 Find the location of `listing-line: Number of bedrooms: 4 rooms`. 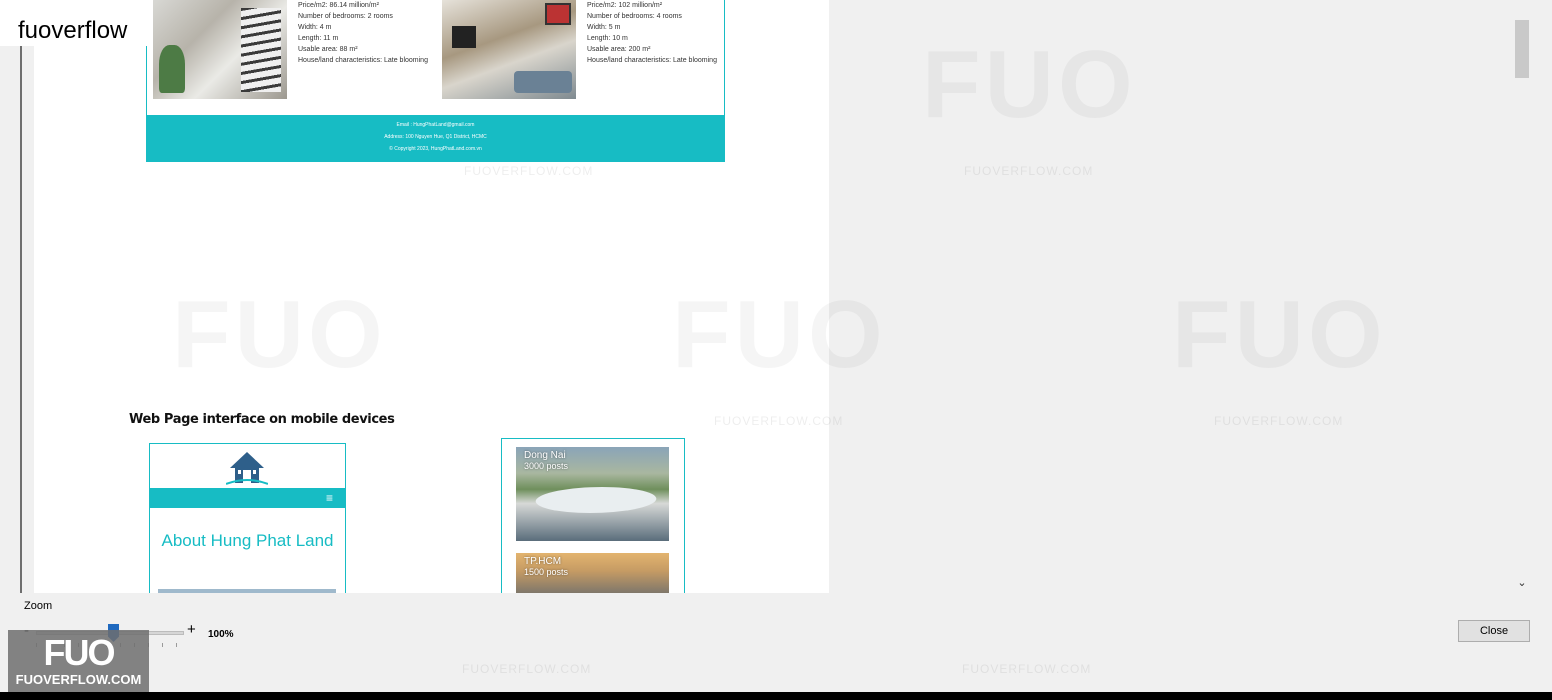

listing-line: Number of bedrooms: 4 rooms is located at coordinates (634, 16).